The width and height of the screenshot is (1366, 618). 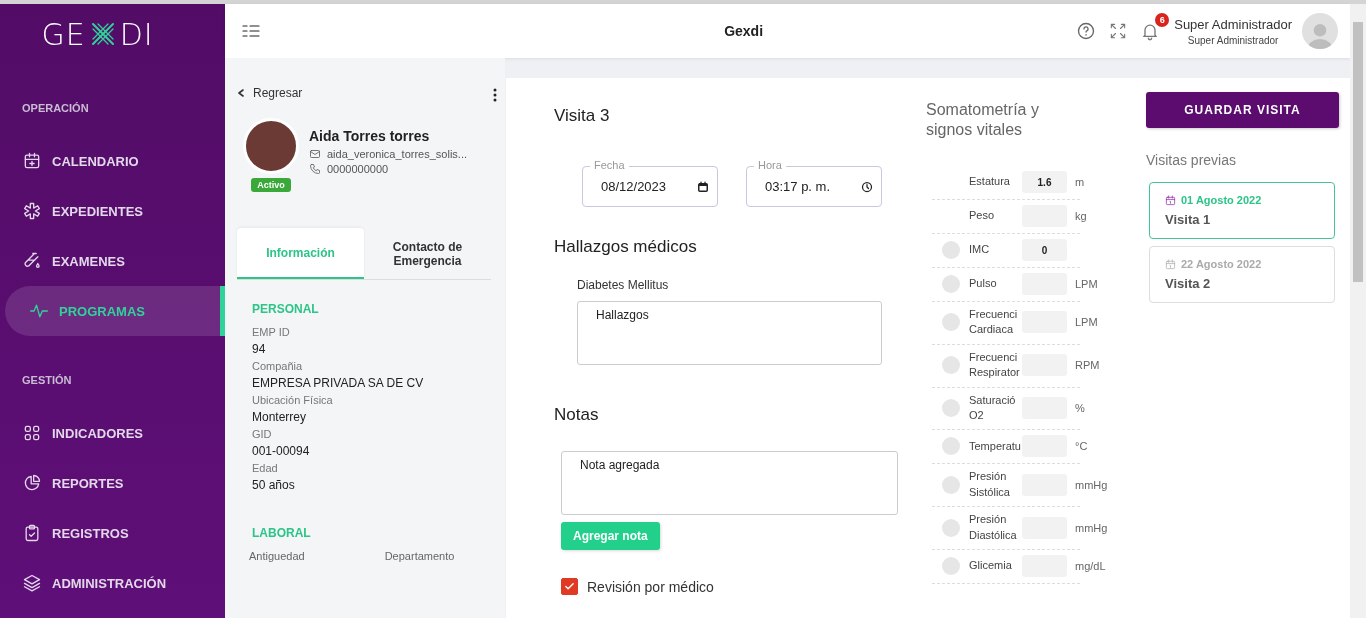 What do you see at coordinates (980, 250) in the screenshot?
I see `vital-label: IMC` at bounding box center [980, 250].